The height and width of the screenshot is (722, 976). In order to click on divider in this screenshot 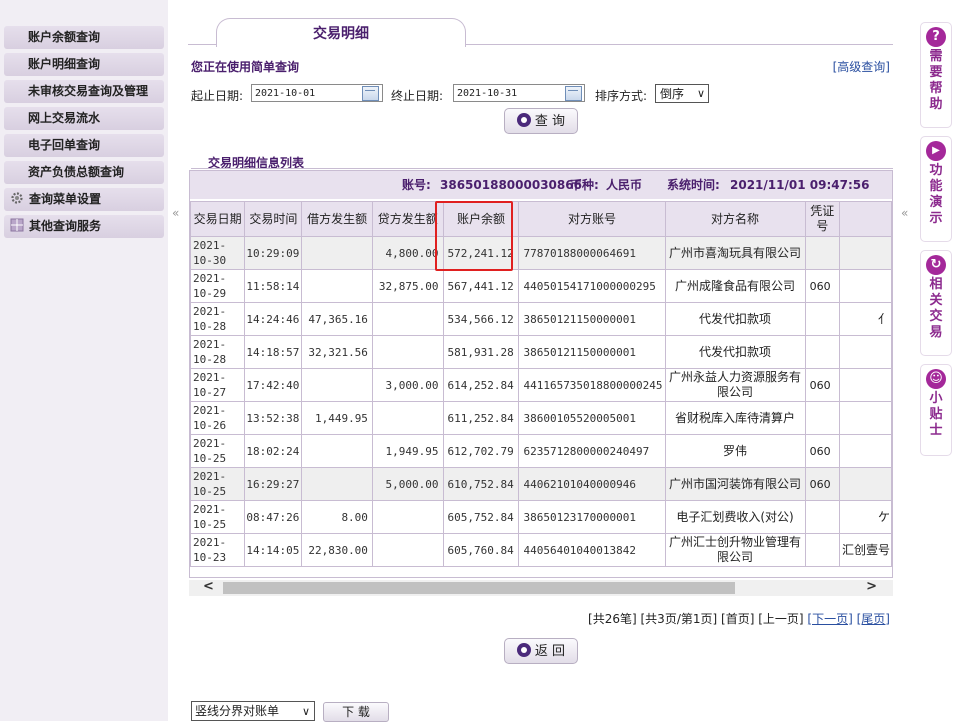, I will do `click(542, 168)`.